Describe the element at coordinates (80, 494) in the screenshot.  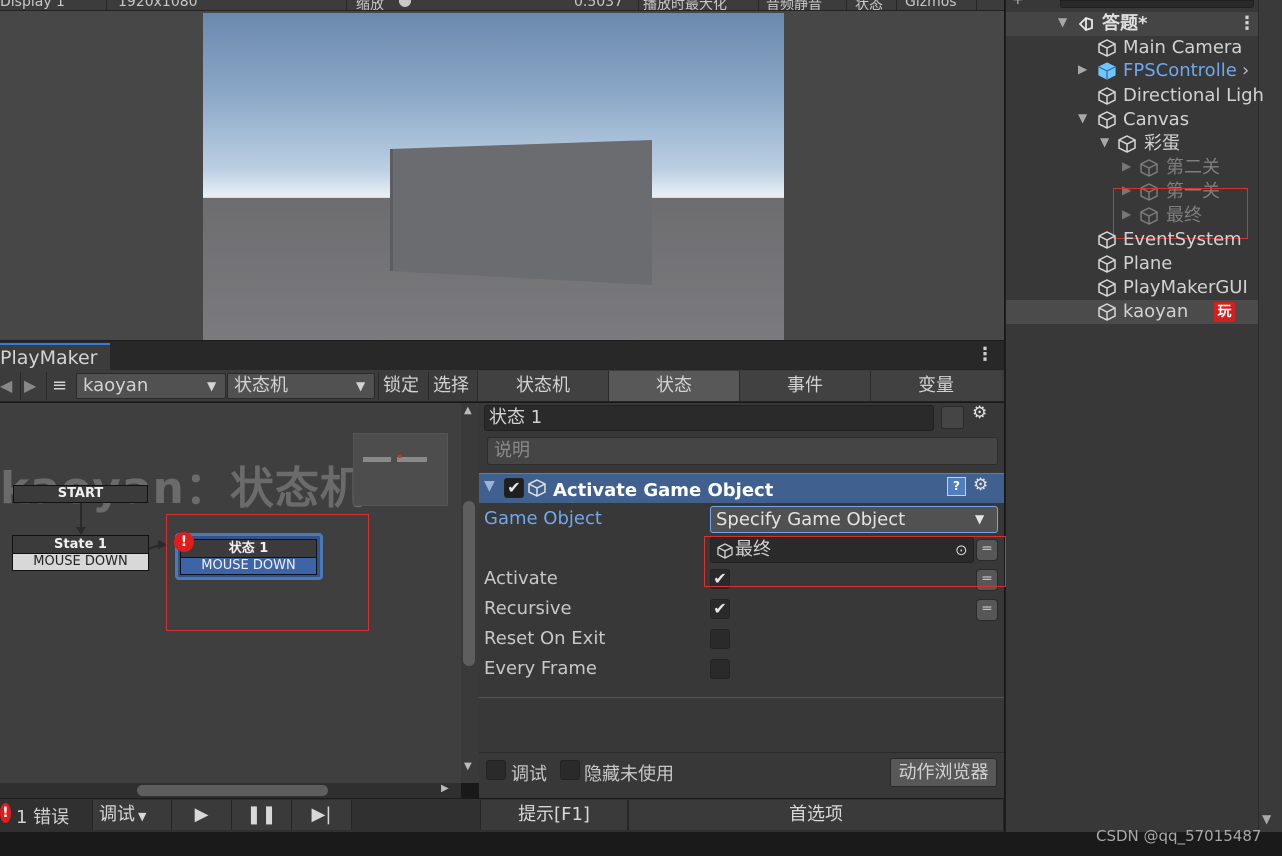
I see `start-node: START` at that location.